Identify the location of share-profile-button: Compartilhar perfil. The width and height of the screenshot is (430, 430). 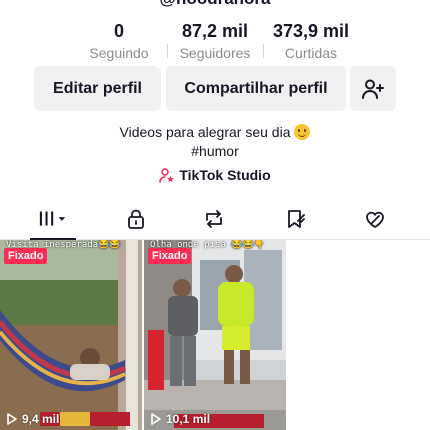
(256, 88).